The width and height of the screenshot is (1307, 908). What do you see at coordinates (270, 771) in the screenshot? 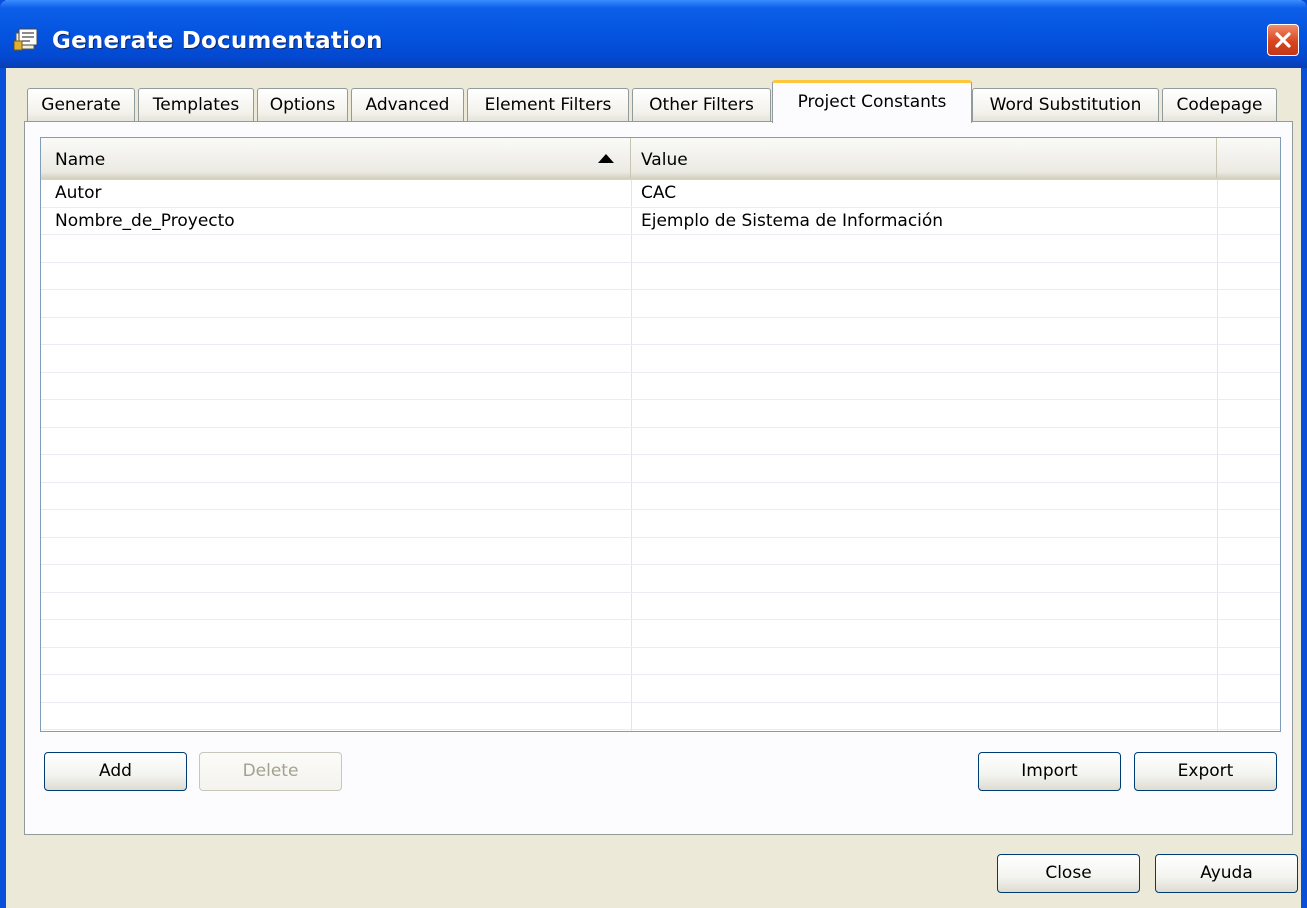
I see `delete-button: Delete` at bounding box center [270, 771].